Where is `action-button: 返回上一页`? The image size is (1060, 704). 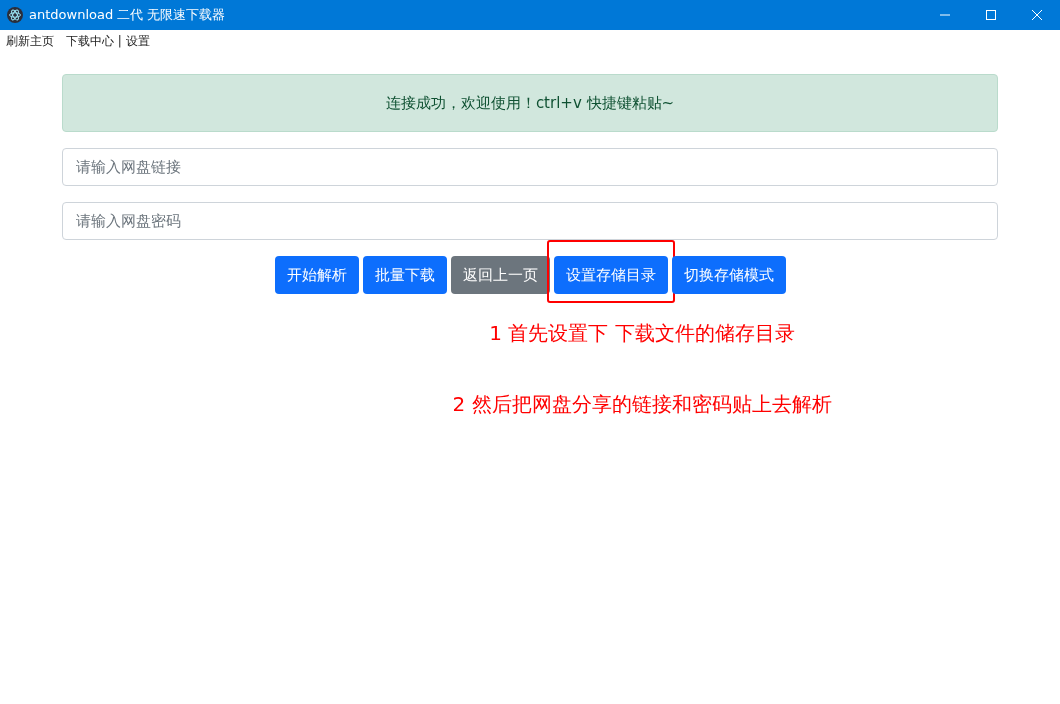
action-button: 返回上一页 is located at coordinates (500, 275).